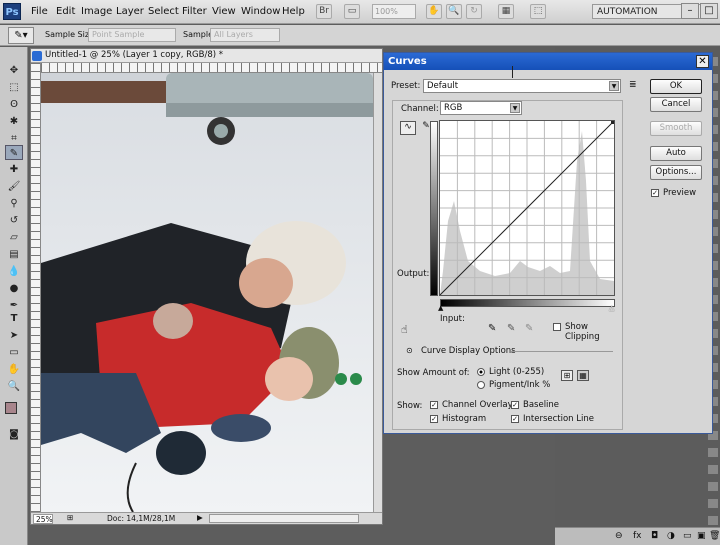 The height and width of the screenshot is (545, 720). Describe the element at coordinates (14, 70) in the screenshot. I see `move-tool-icon: ✥` at that location.